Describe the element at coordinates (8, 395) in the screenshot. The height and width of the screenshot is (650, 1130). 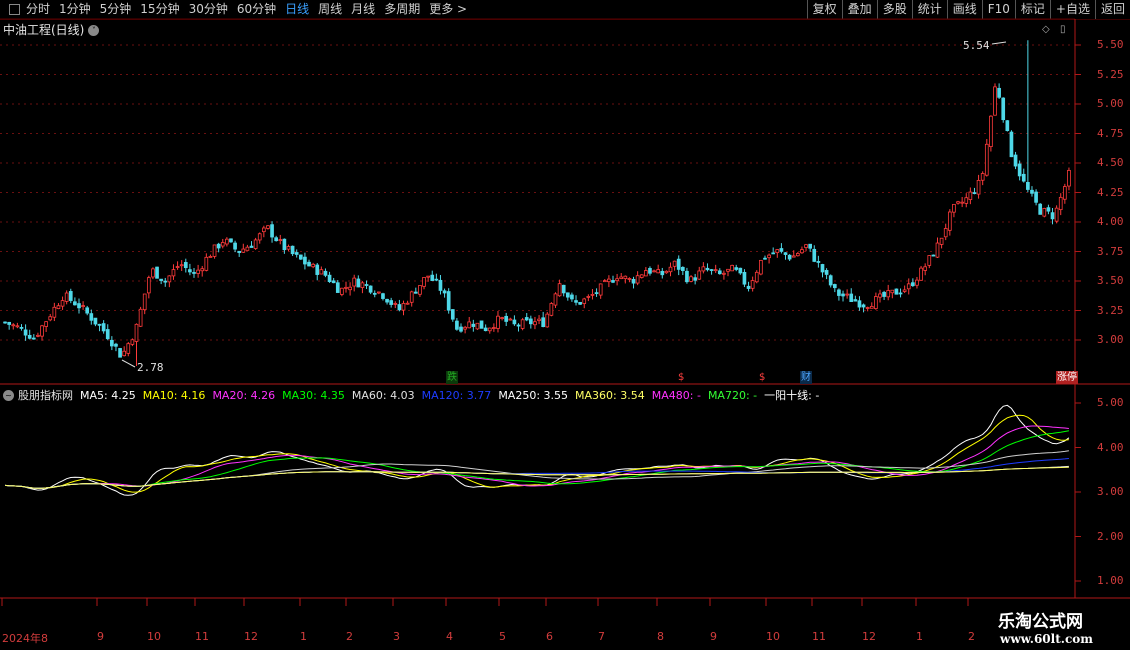
I see `indicator-menu-icon: ~` at that location.